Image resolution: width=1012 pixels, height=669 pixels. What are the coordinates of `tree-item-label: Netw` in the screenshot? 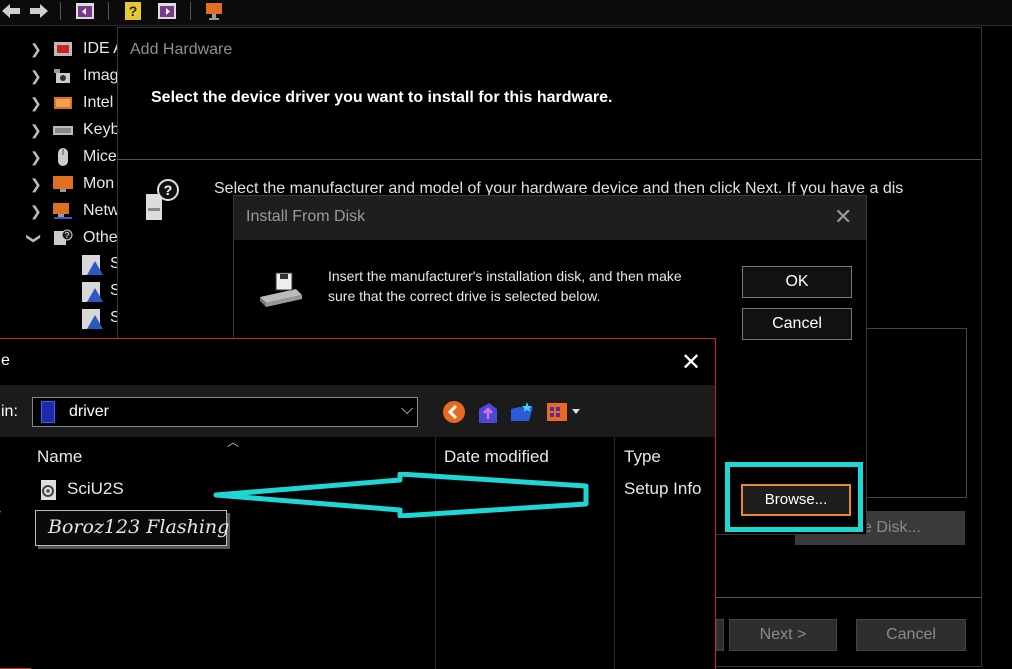 It's located at (101, 210).